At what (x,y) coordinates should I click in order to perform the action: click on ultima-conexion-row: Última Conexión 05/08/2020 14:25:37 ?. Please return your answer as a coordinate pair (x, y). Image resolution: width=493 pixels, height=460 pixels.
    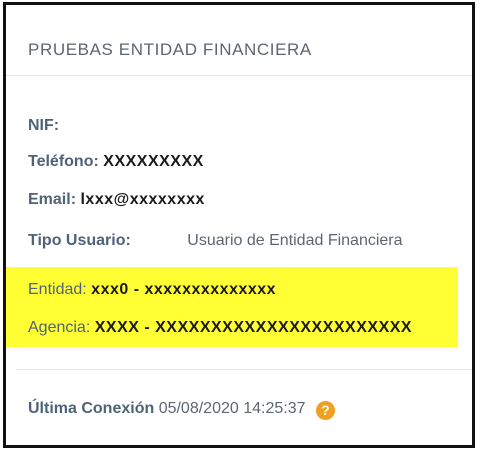
    Looking at the image, I should click on (181, 410).